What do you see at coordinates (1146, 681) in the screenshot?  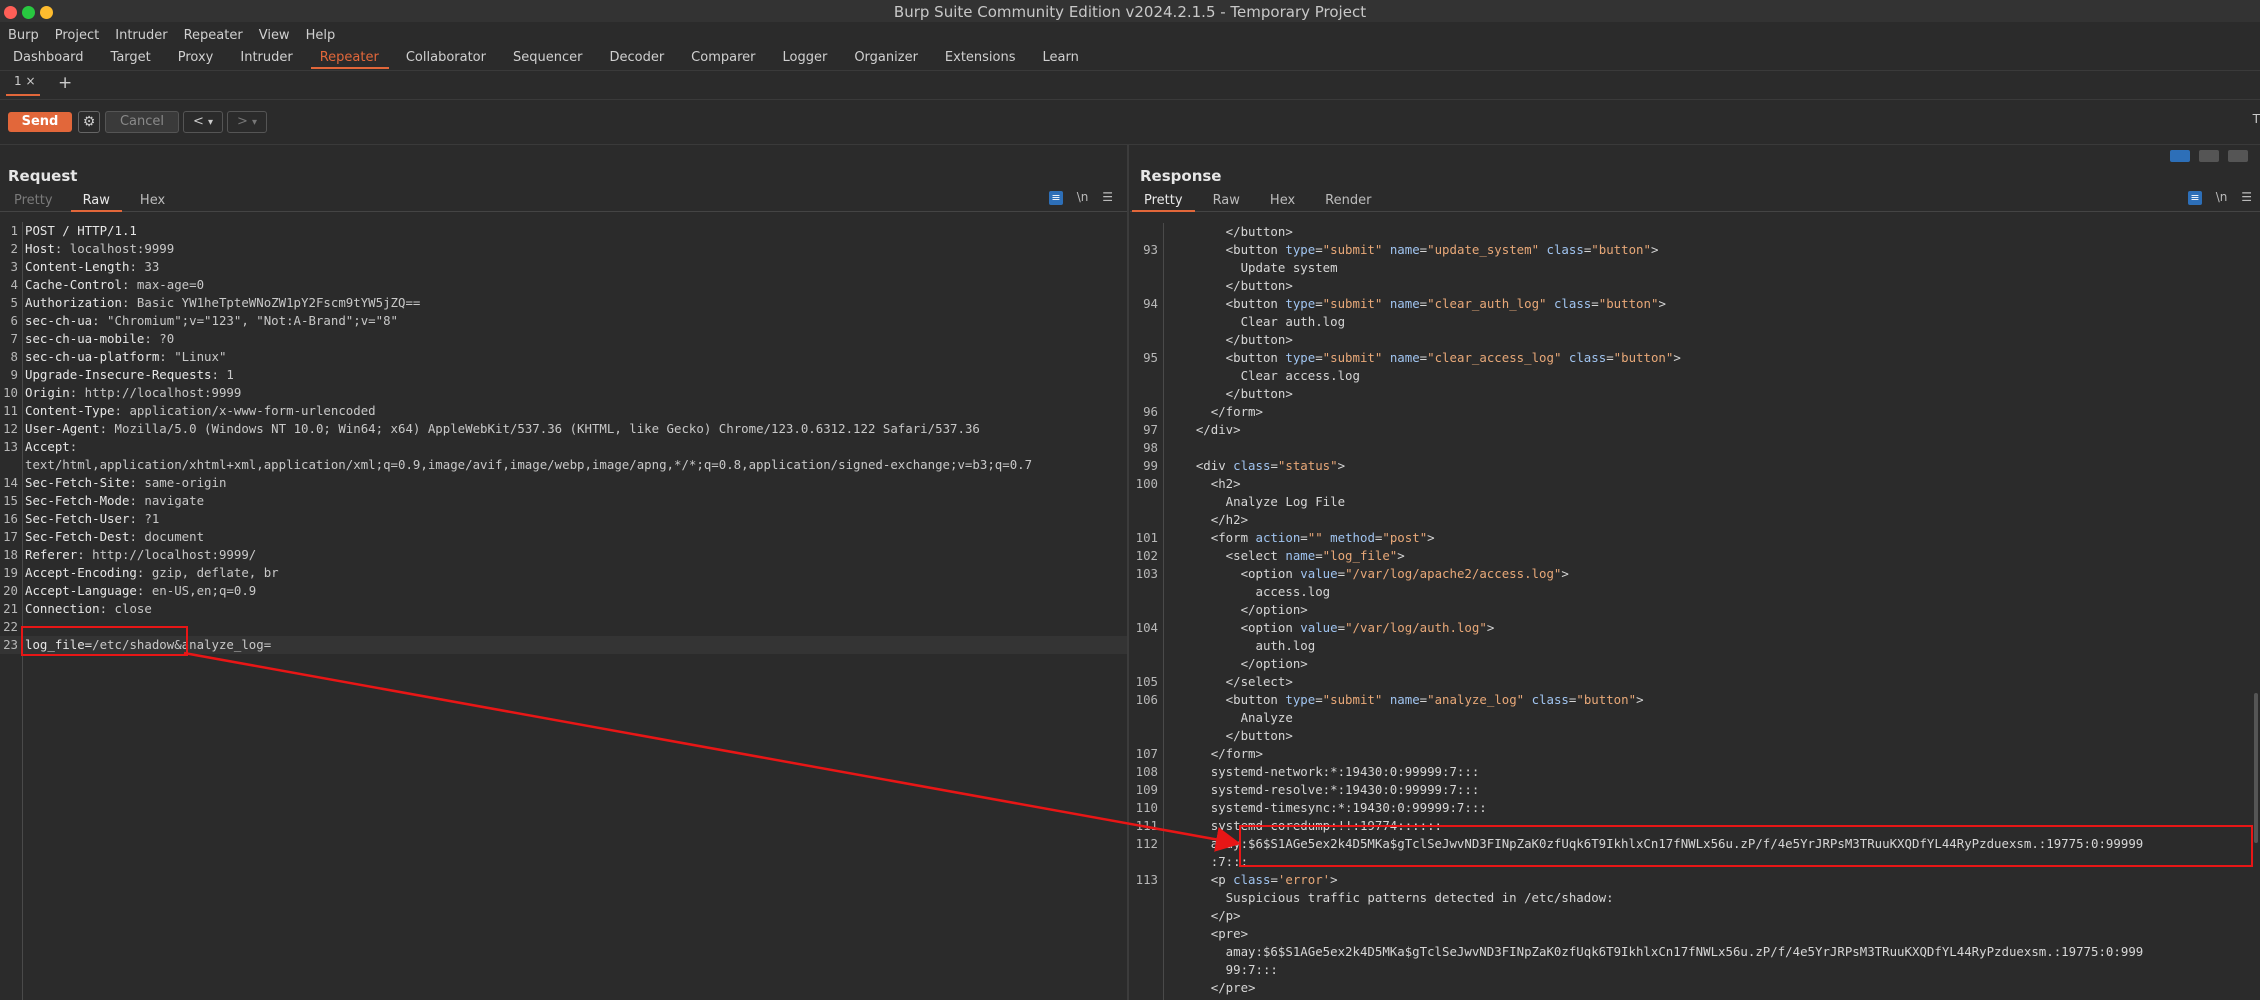 I see `line-number: 105` at bounding box center [1146, 681].